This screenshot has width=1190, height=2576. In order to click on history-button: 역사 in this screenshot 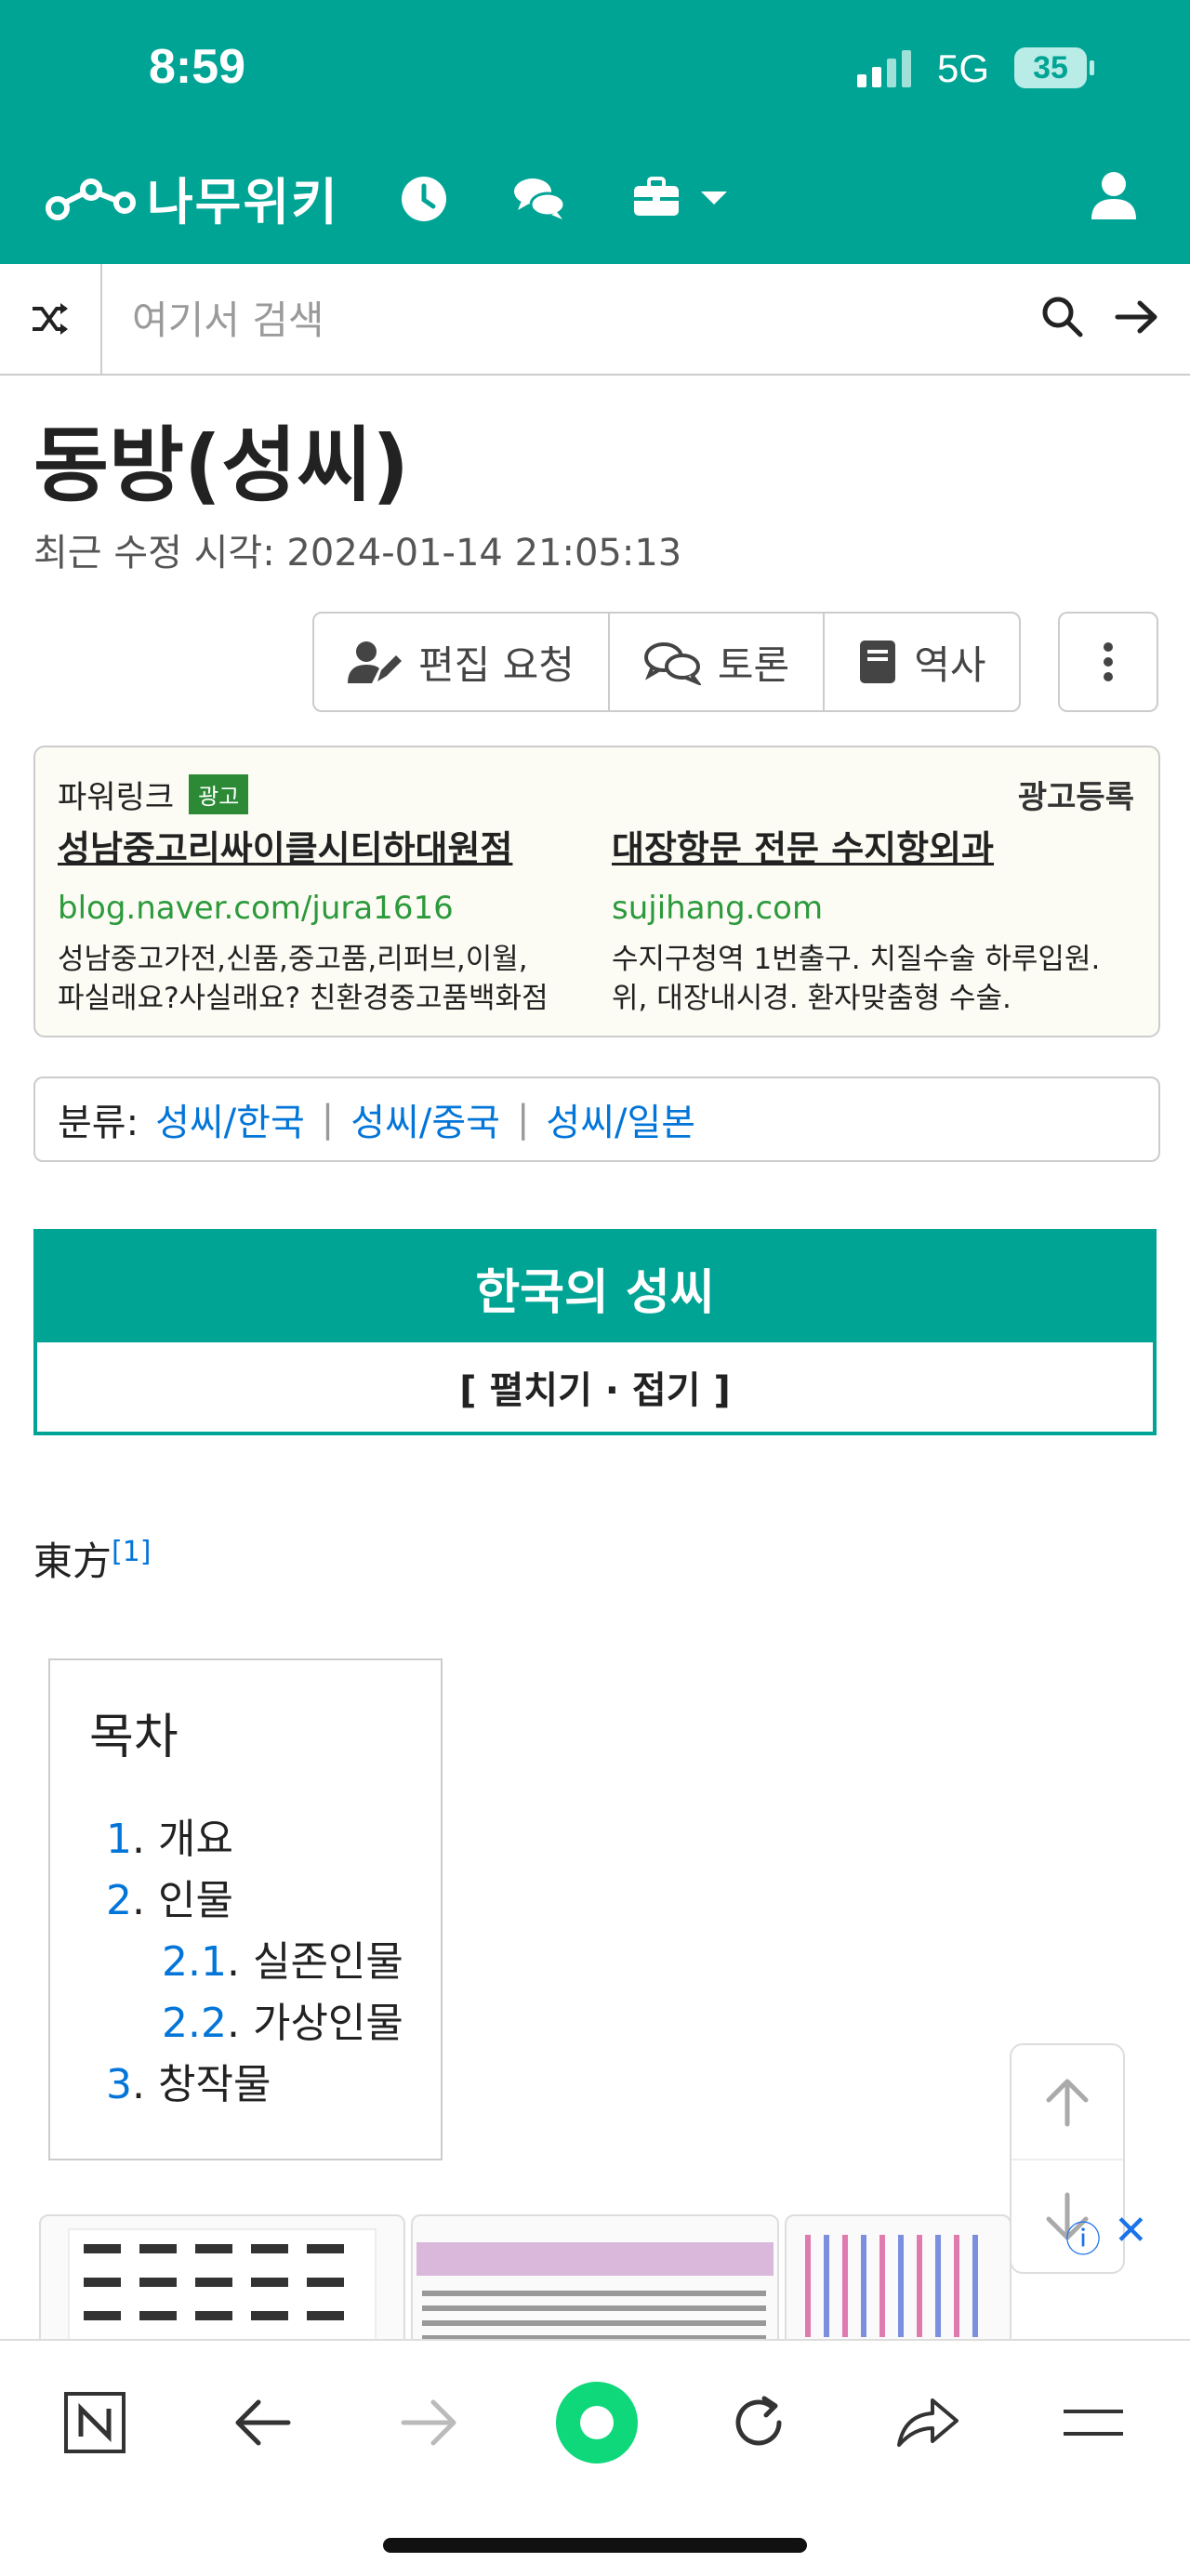, I will do `click(922, 662)`.